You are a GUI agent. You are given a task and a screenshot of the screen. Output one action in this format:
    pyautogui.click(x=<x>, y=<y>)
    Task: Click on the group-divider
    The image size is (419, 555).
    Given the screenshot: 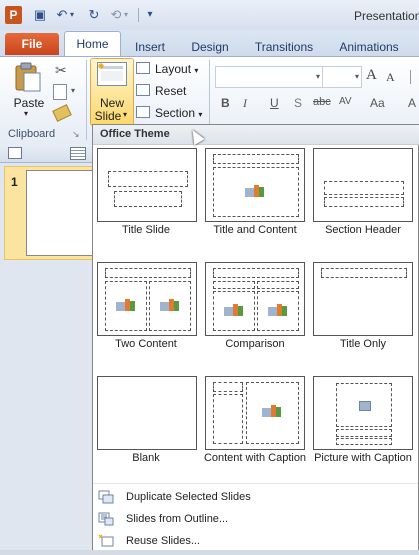 What is the action you would take?
    pyautogui.click(x=86, y=100)
    